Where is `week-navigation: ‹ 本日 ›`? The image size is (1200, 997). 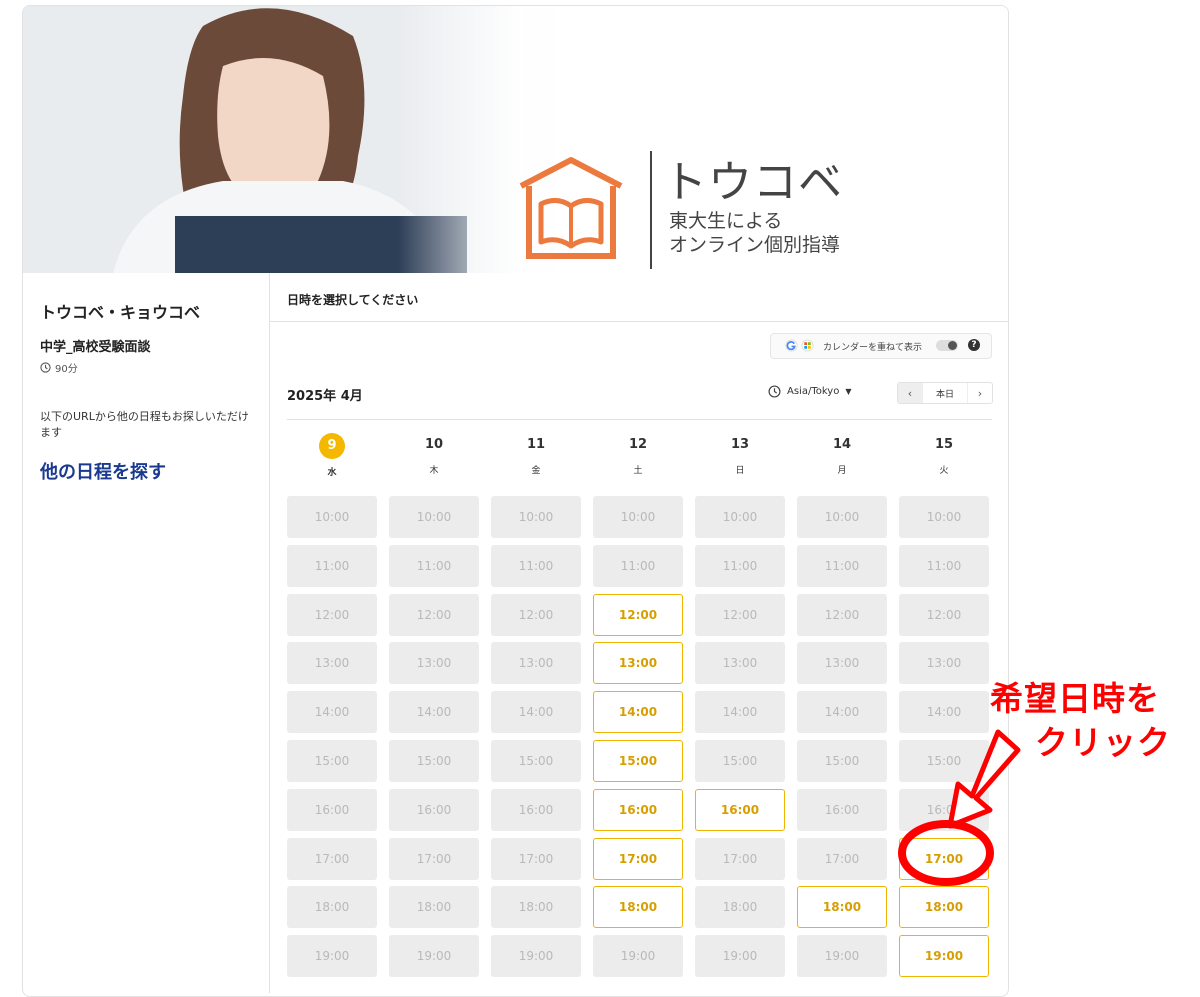
week-navigation: ‹ 本日 › is located at coordinates (945, 393).